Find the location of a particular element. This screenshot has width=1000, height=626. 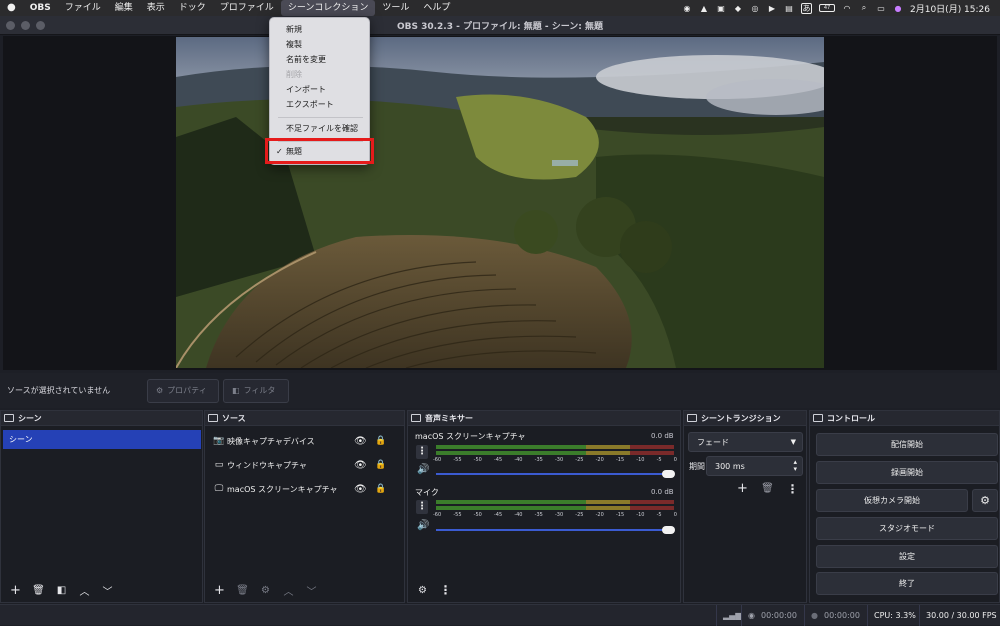

battery-icon: 47 is located at coordinates (827, 8).